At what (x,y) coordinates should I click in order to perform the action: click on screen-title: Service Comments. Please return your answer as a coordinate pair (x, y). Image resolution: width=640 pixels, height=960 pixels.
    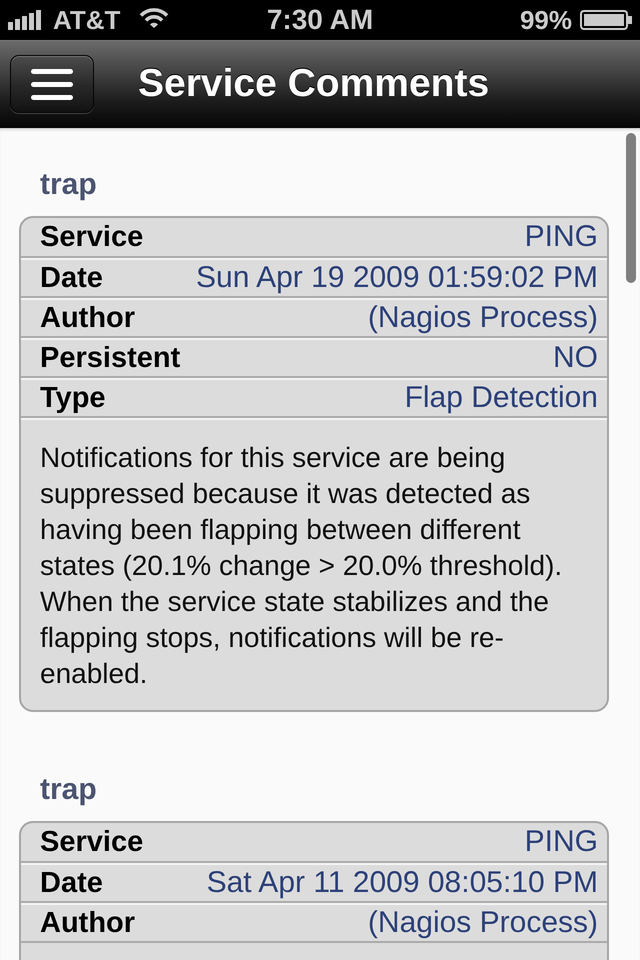
    Looking at the image, I should click on (314, 84).